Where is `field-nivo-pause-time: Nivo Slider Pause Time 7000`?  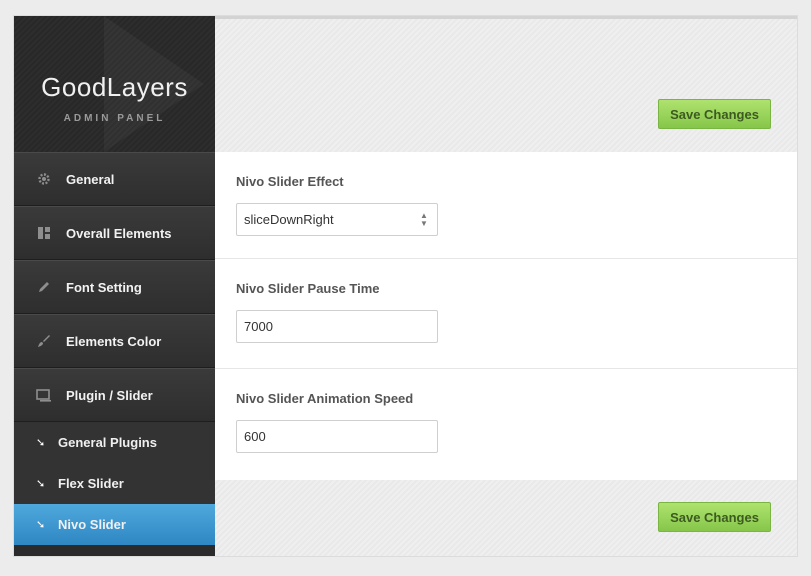
field-nivo-pause-time: Nivo Slider Pause Time 7000 is located at coordinates (506, 314).